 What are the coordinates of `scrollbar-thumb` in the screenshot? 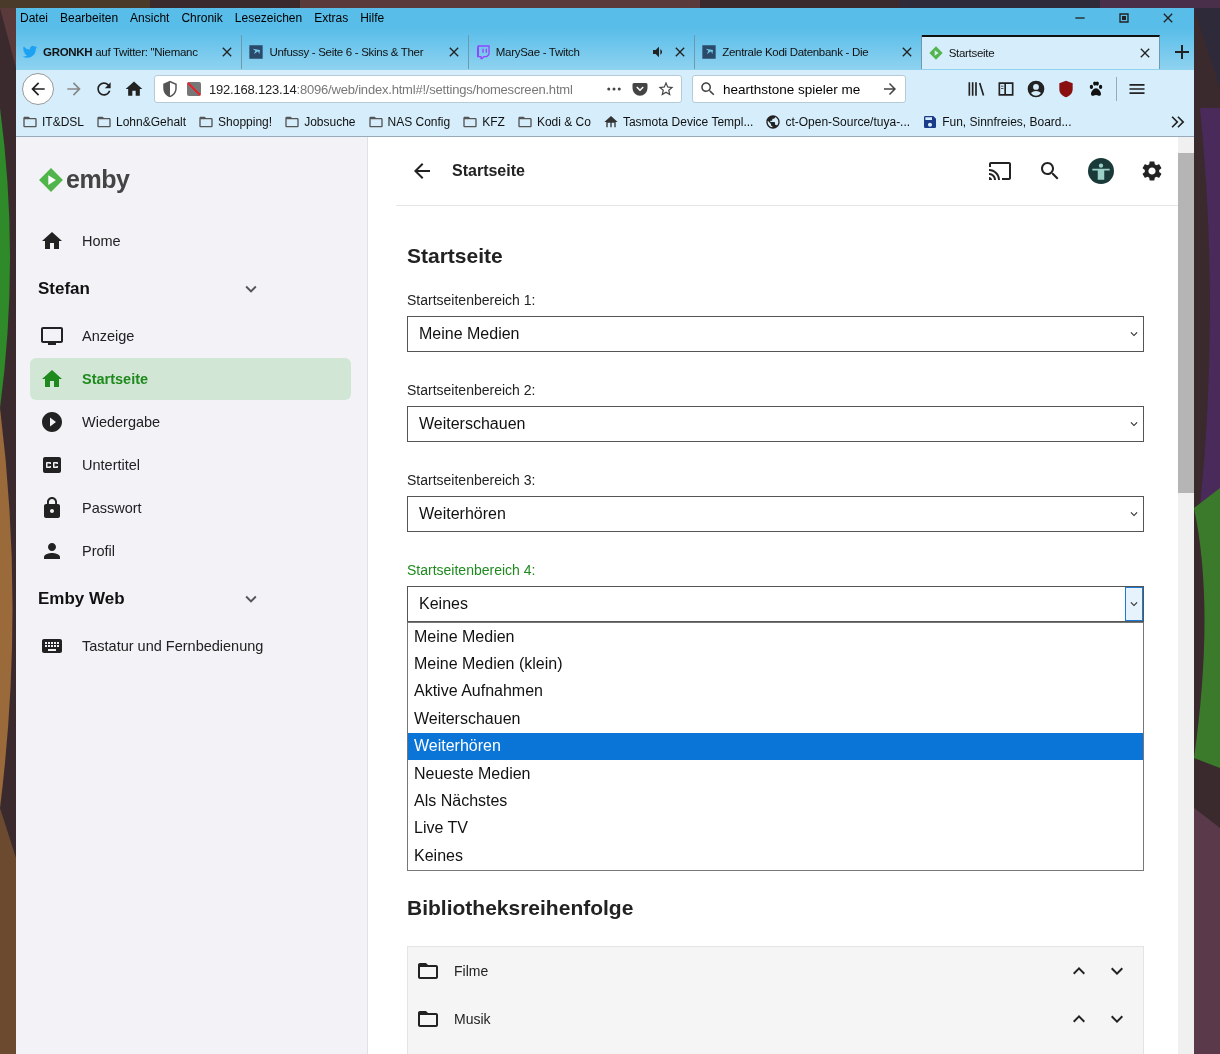 It's located at (1186, 323).